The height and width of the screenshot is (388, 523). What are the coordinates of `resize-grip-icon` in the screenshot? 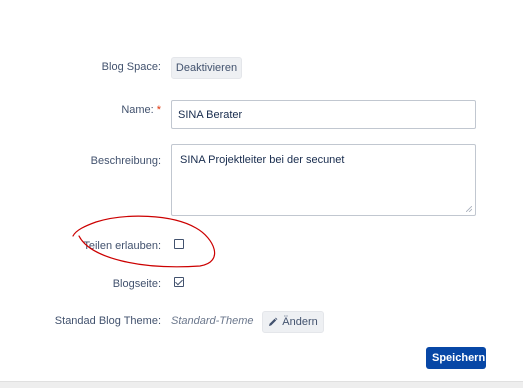 It's located at (469, 209).